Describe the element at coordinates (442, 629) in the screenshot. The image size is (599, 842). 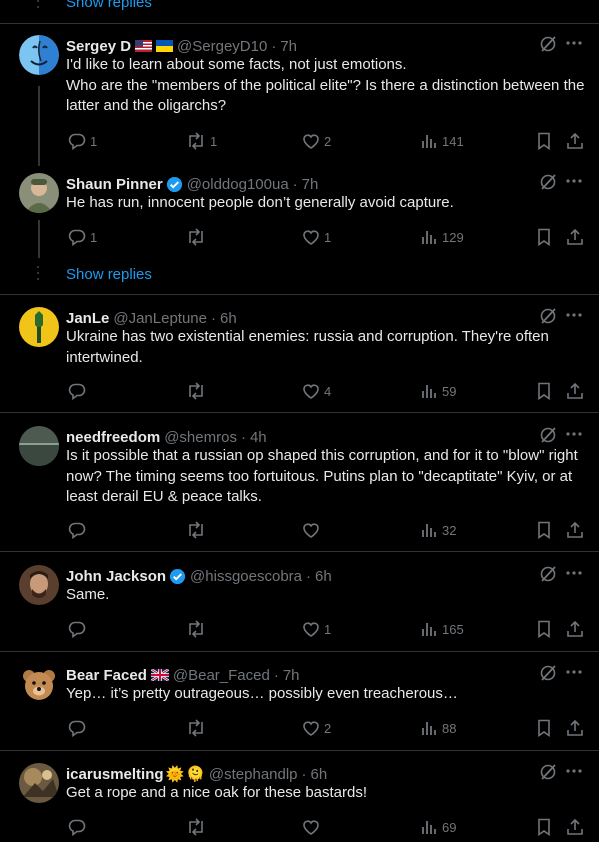
I see `views-button: 165` at that location.